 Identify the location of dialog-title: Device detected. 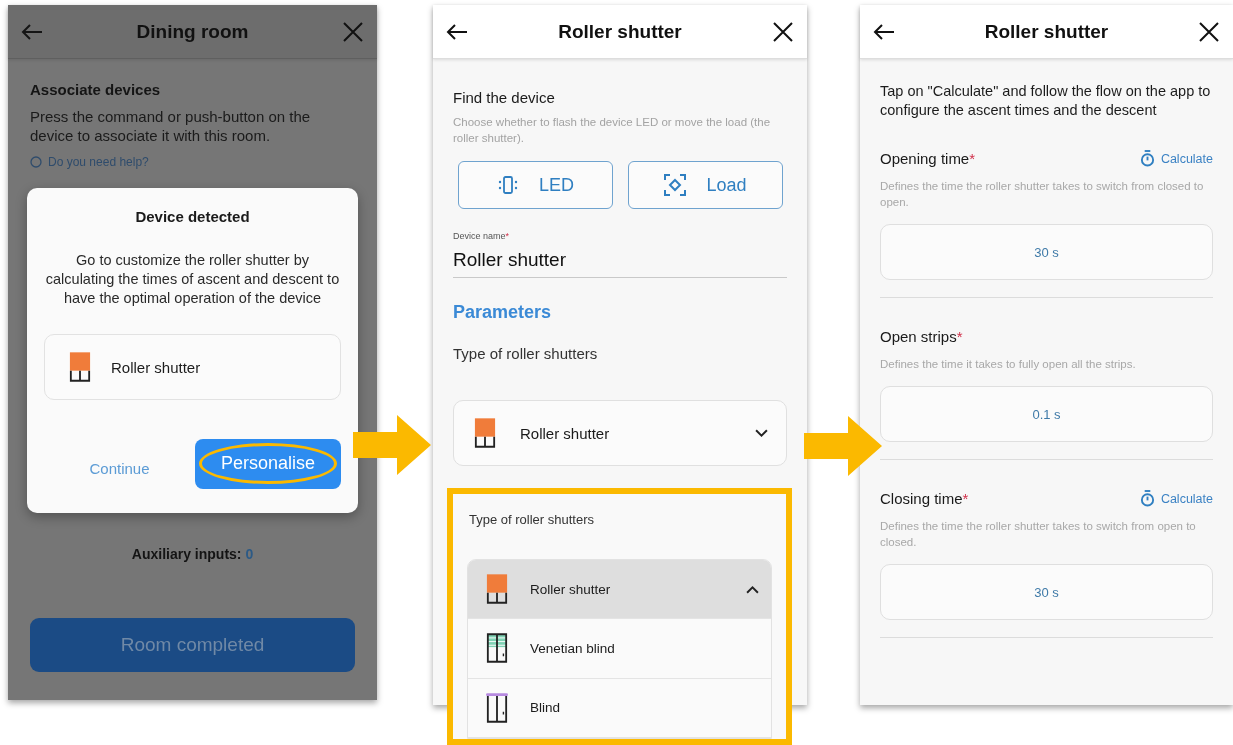
(192, 216).